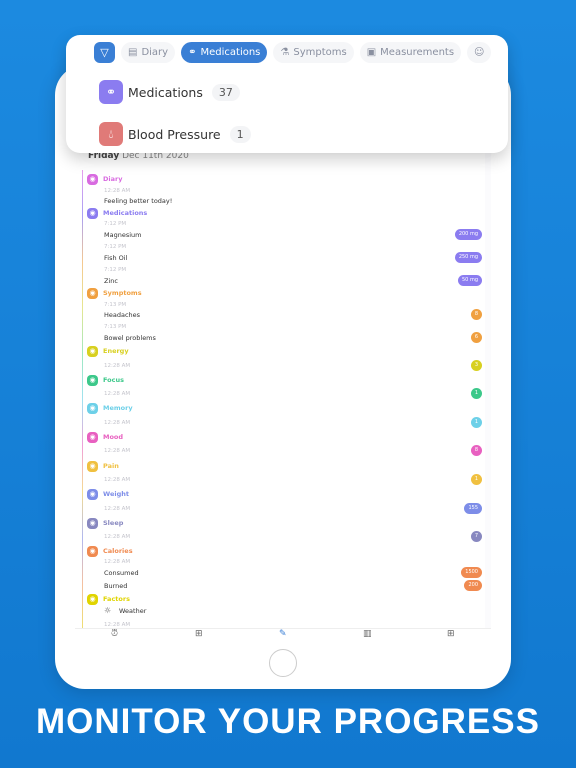 This screenshot has width=576, height=768. I want to click on category-label: Mood, so click(113, 437).